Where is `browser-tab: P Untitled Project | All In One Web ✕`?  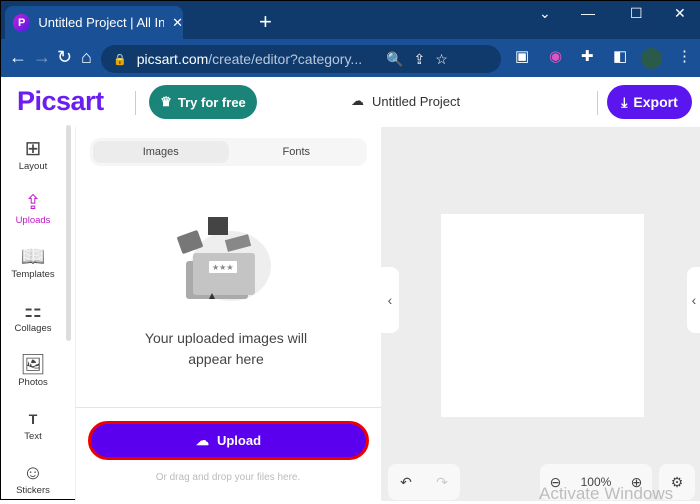
browser-tab: P Untitled Project | All In One Web ✕ is located at coordinates (94, 22).